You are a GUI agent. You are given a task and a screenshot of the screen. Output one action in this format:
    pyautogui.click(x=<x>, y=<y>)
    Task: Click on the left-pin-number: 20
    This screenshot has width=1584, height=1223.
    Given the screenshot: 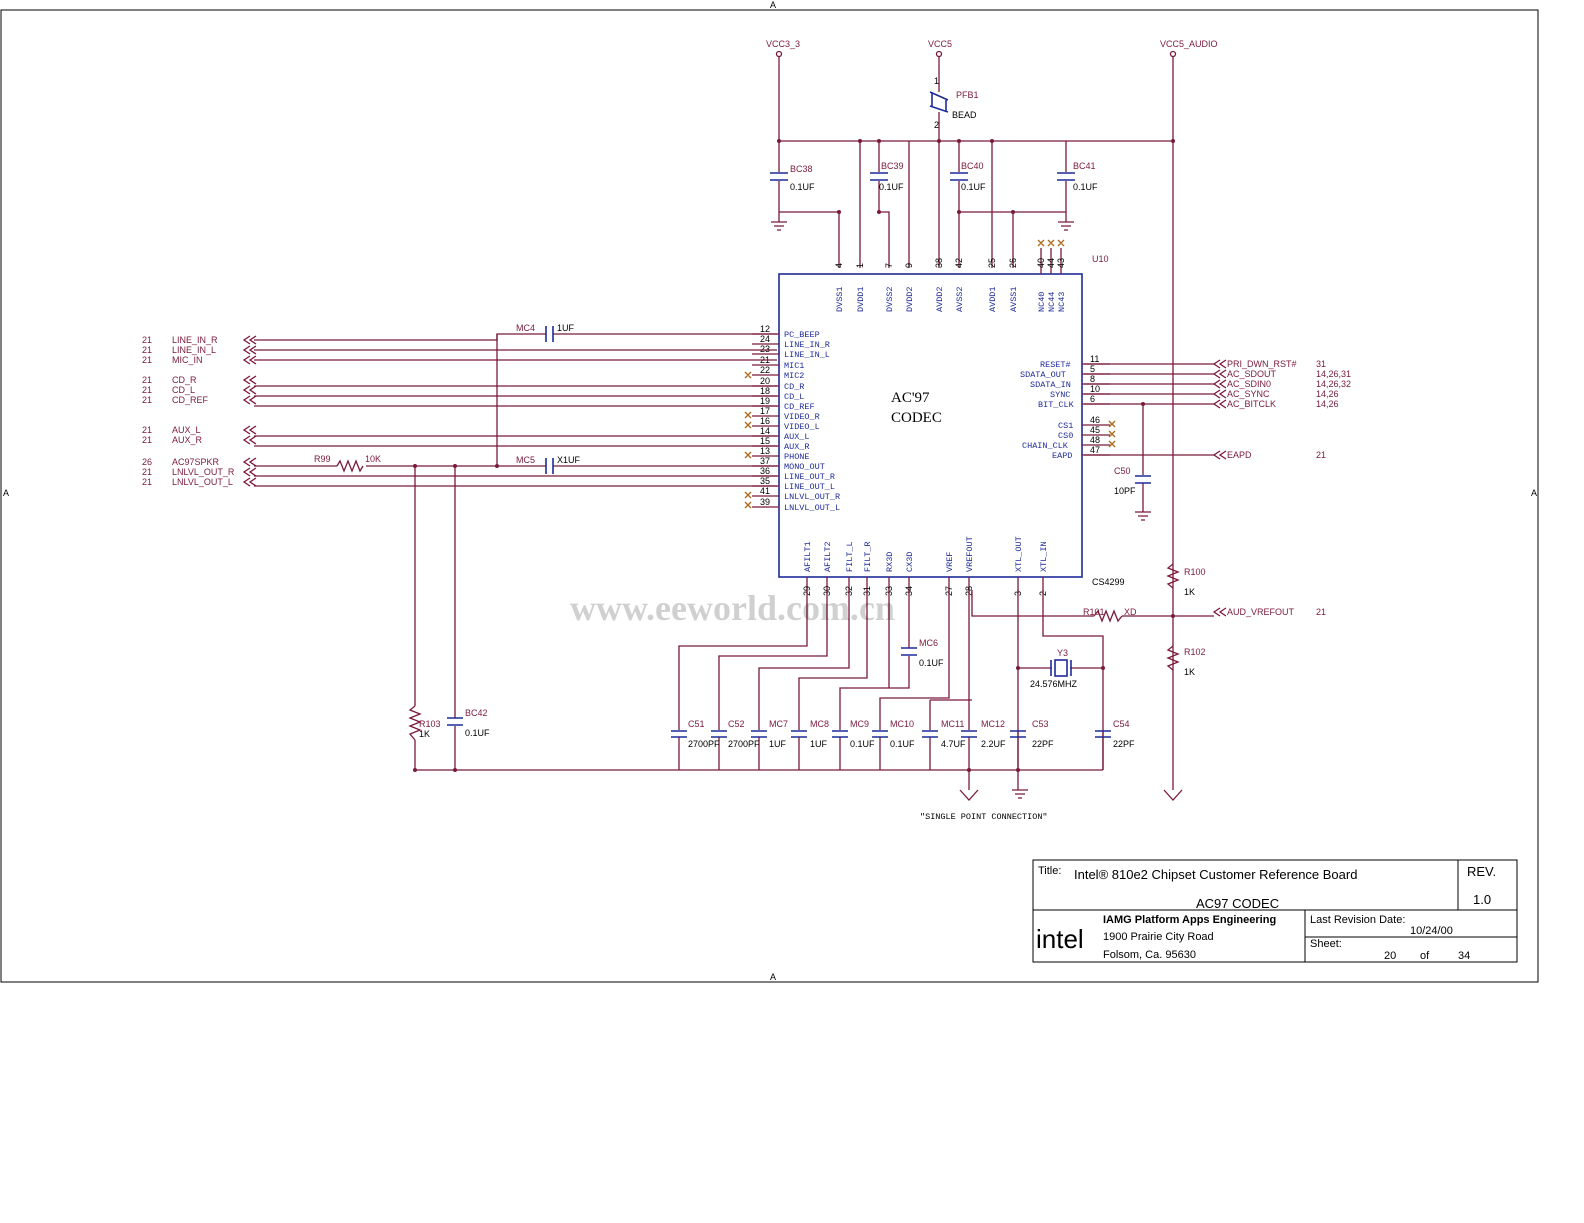 What is the action you would take?
    pyautogui.click(x=765, y=381)
    